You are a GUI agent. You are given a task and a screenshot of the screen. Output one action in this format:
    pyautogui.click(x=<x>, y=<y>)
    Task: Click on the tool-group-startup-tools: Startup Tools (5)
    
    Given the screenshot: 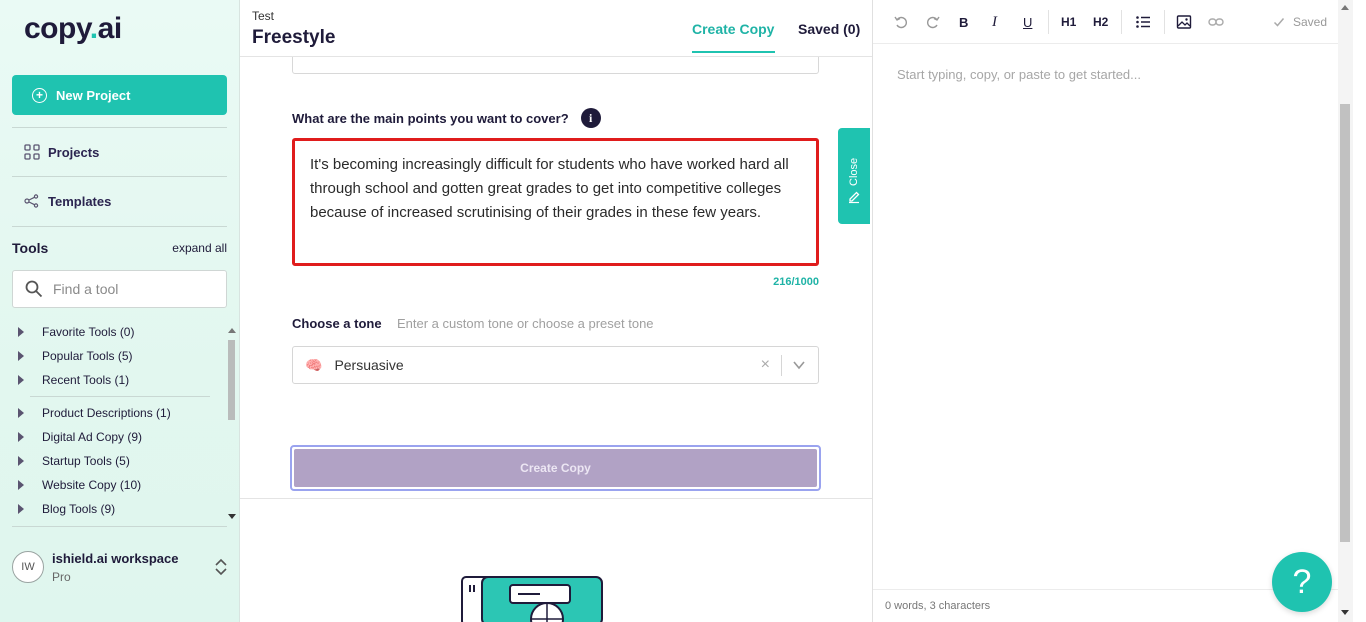 What is the action you would take?
    pyautogui.click(x=117, y=461)
    